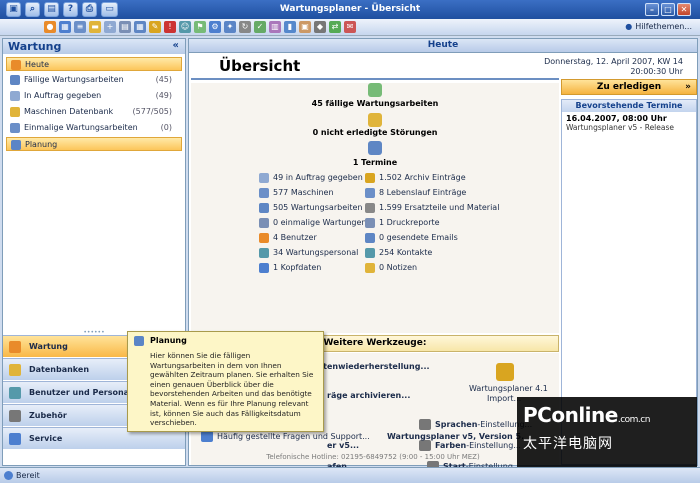 Image resolution: width=700 pixels, height=483 pixels. I want to click on appointment-date: 16.04.2007, 08:00 Uhr, so click(629, 117).